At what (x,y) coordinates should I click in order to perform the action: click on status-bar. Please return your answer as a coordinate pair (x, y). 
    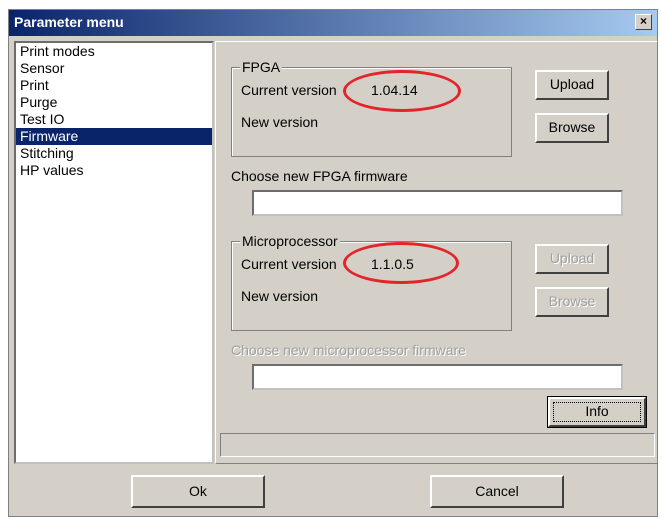
    Looking at the image, I should click on (437, 445).